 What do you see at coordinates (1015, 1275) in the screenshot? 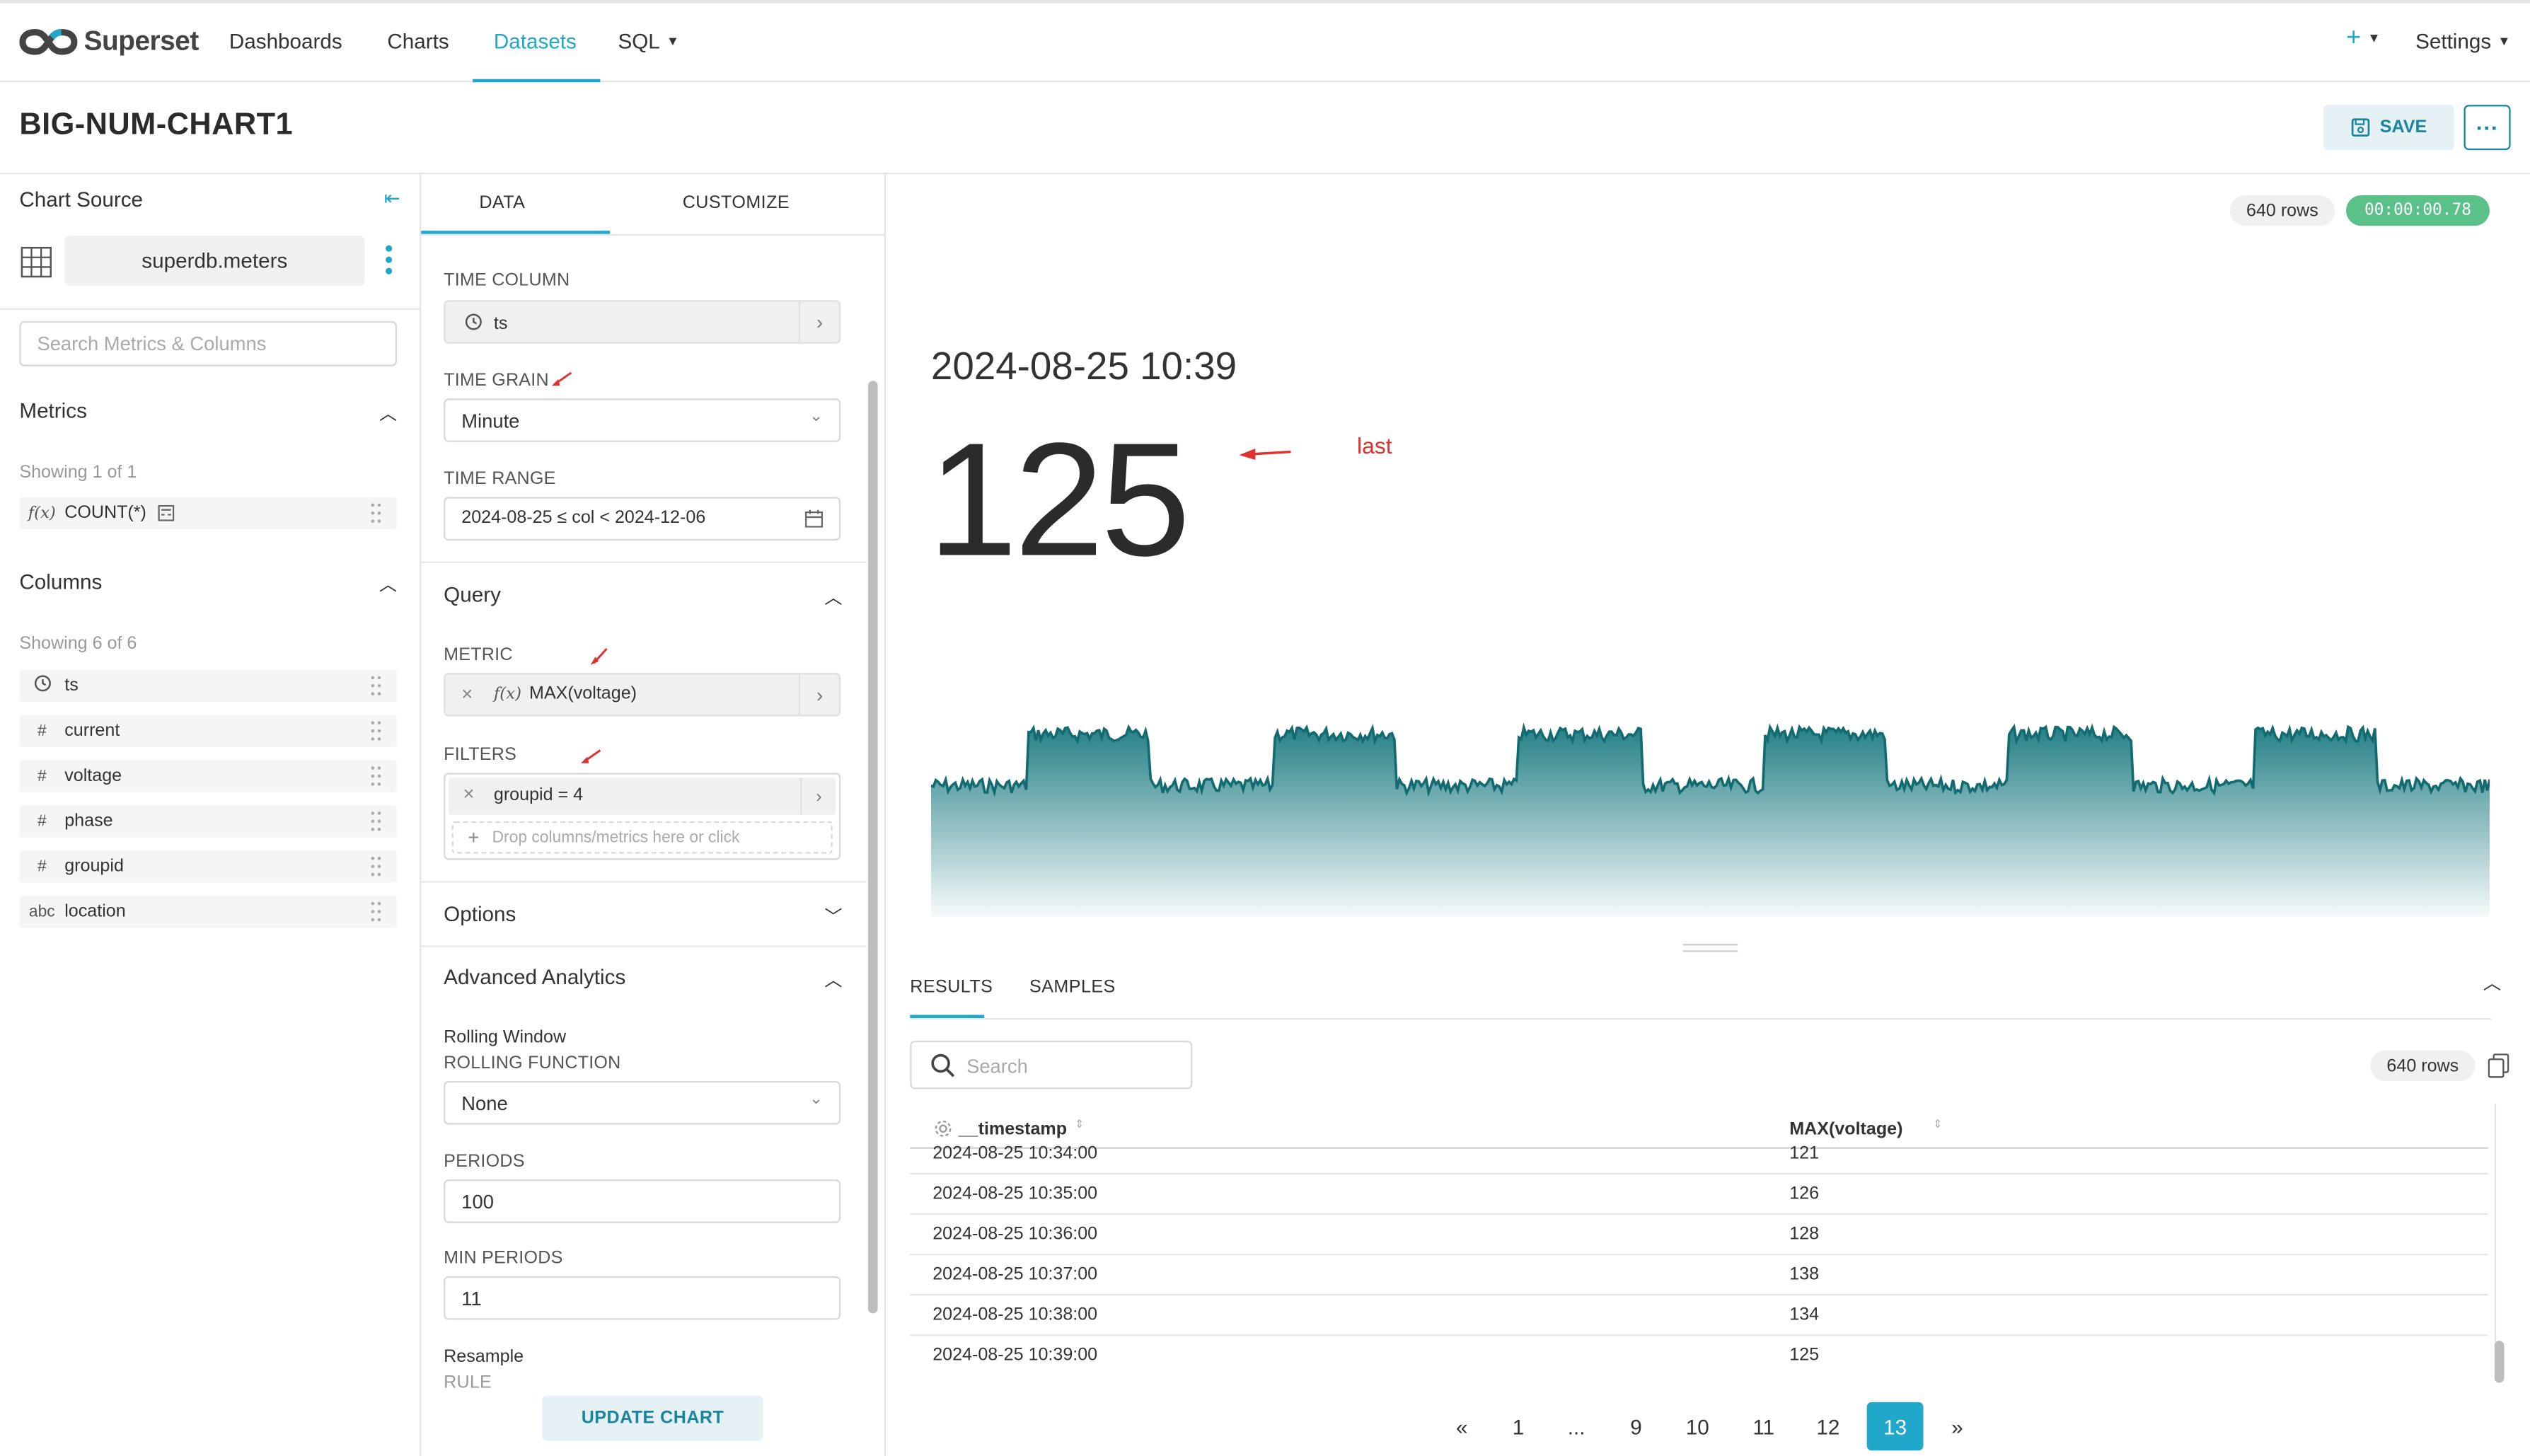
I see `cell-timestamp: 2024-08-25 10:37:00` at bounding box center [1015, 1275].